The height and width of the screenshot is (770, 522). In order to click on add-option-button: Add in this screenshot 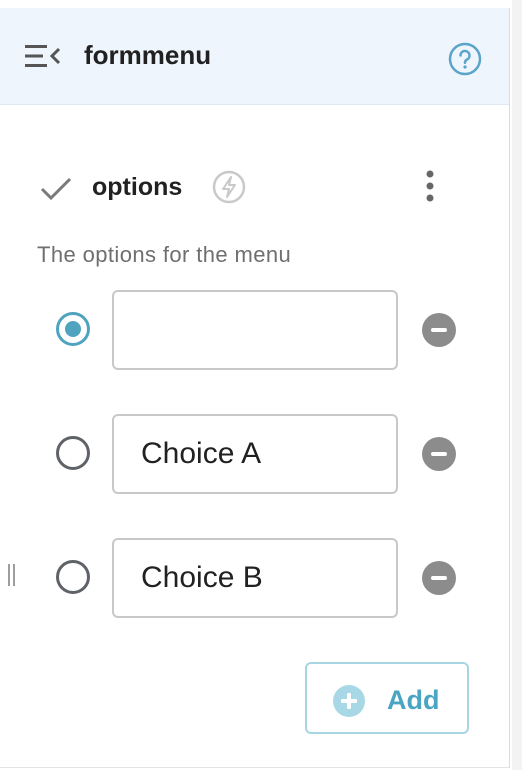, I will do `click(387, 698)`.